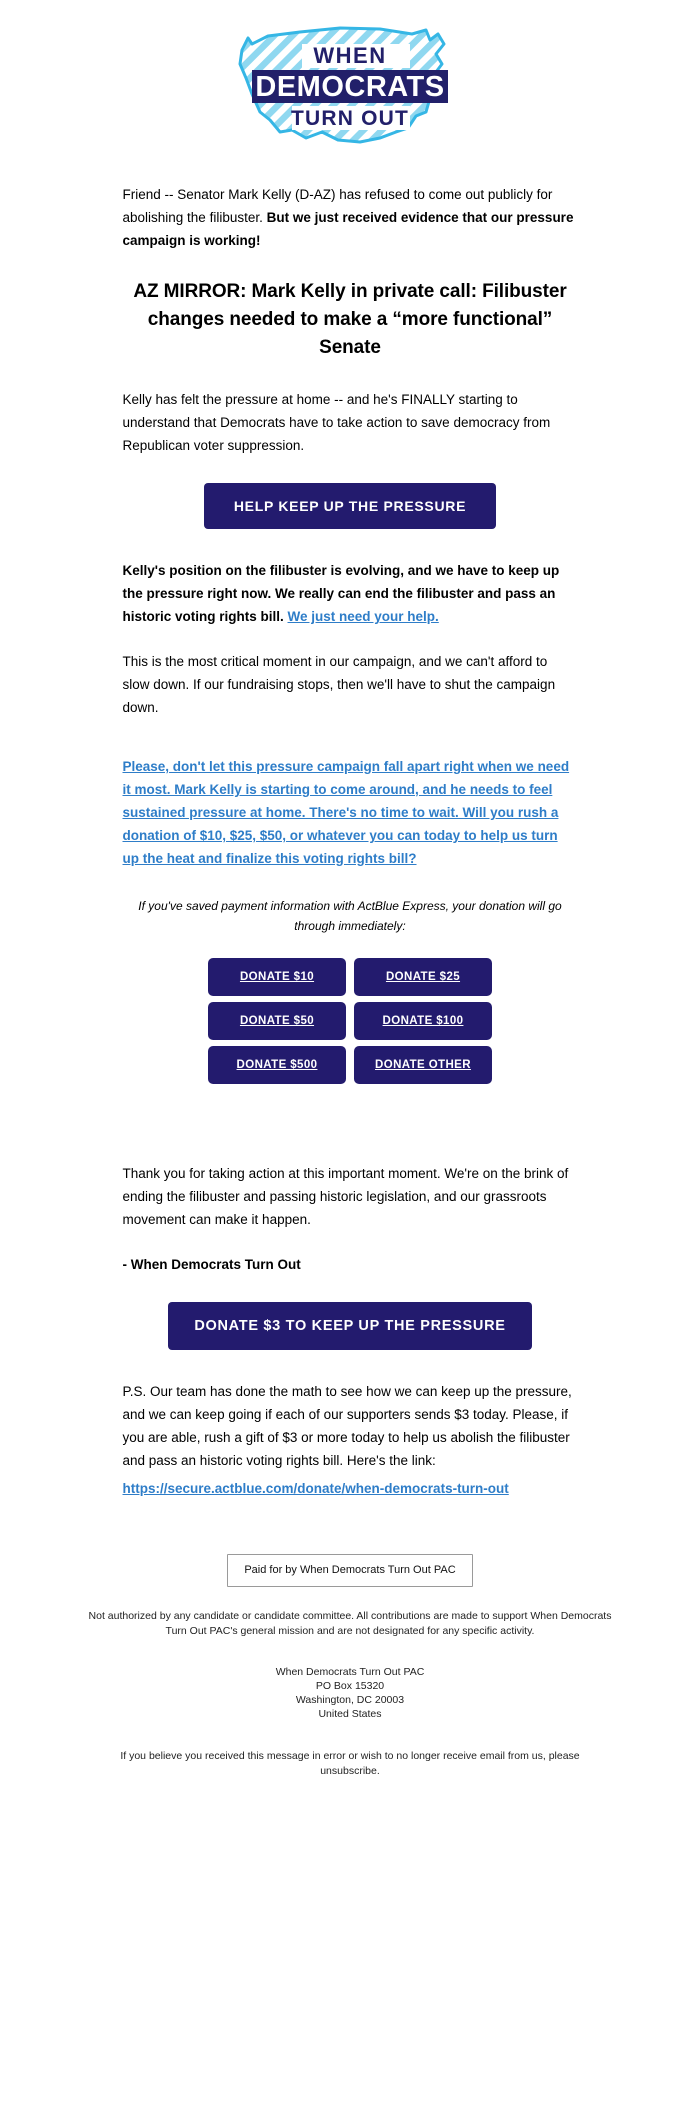  Describe the element at coordinates (363, 616) in the screenshot. I see `we-just-need-your-help-link: We just need your help.` at that location.